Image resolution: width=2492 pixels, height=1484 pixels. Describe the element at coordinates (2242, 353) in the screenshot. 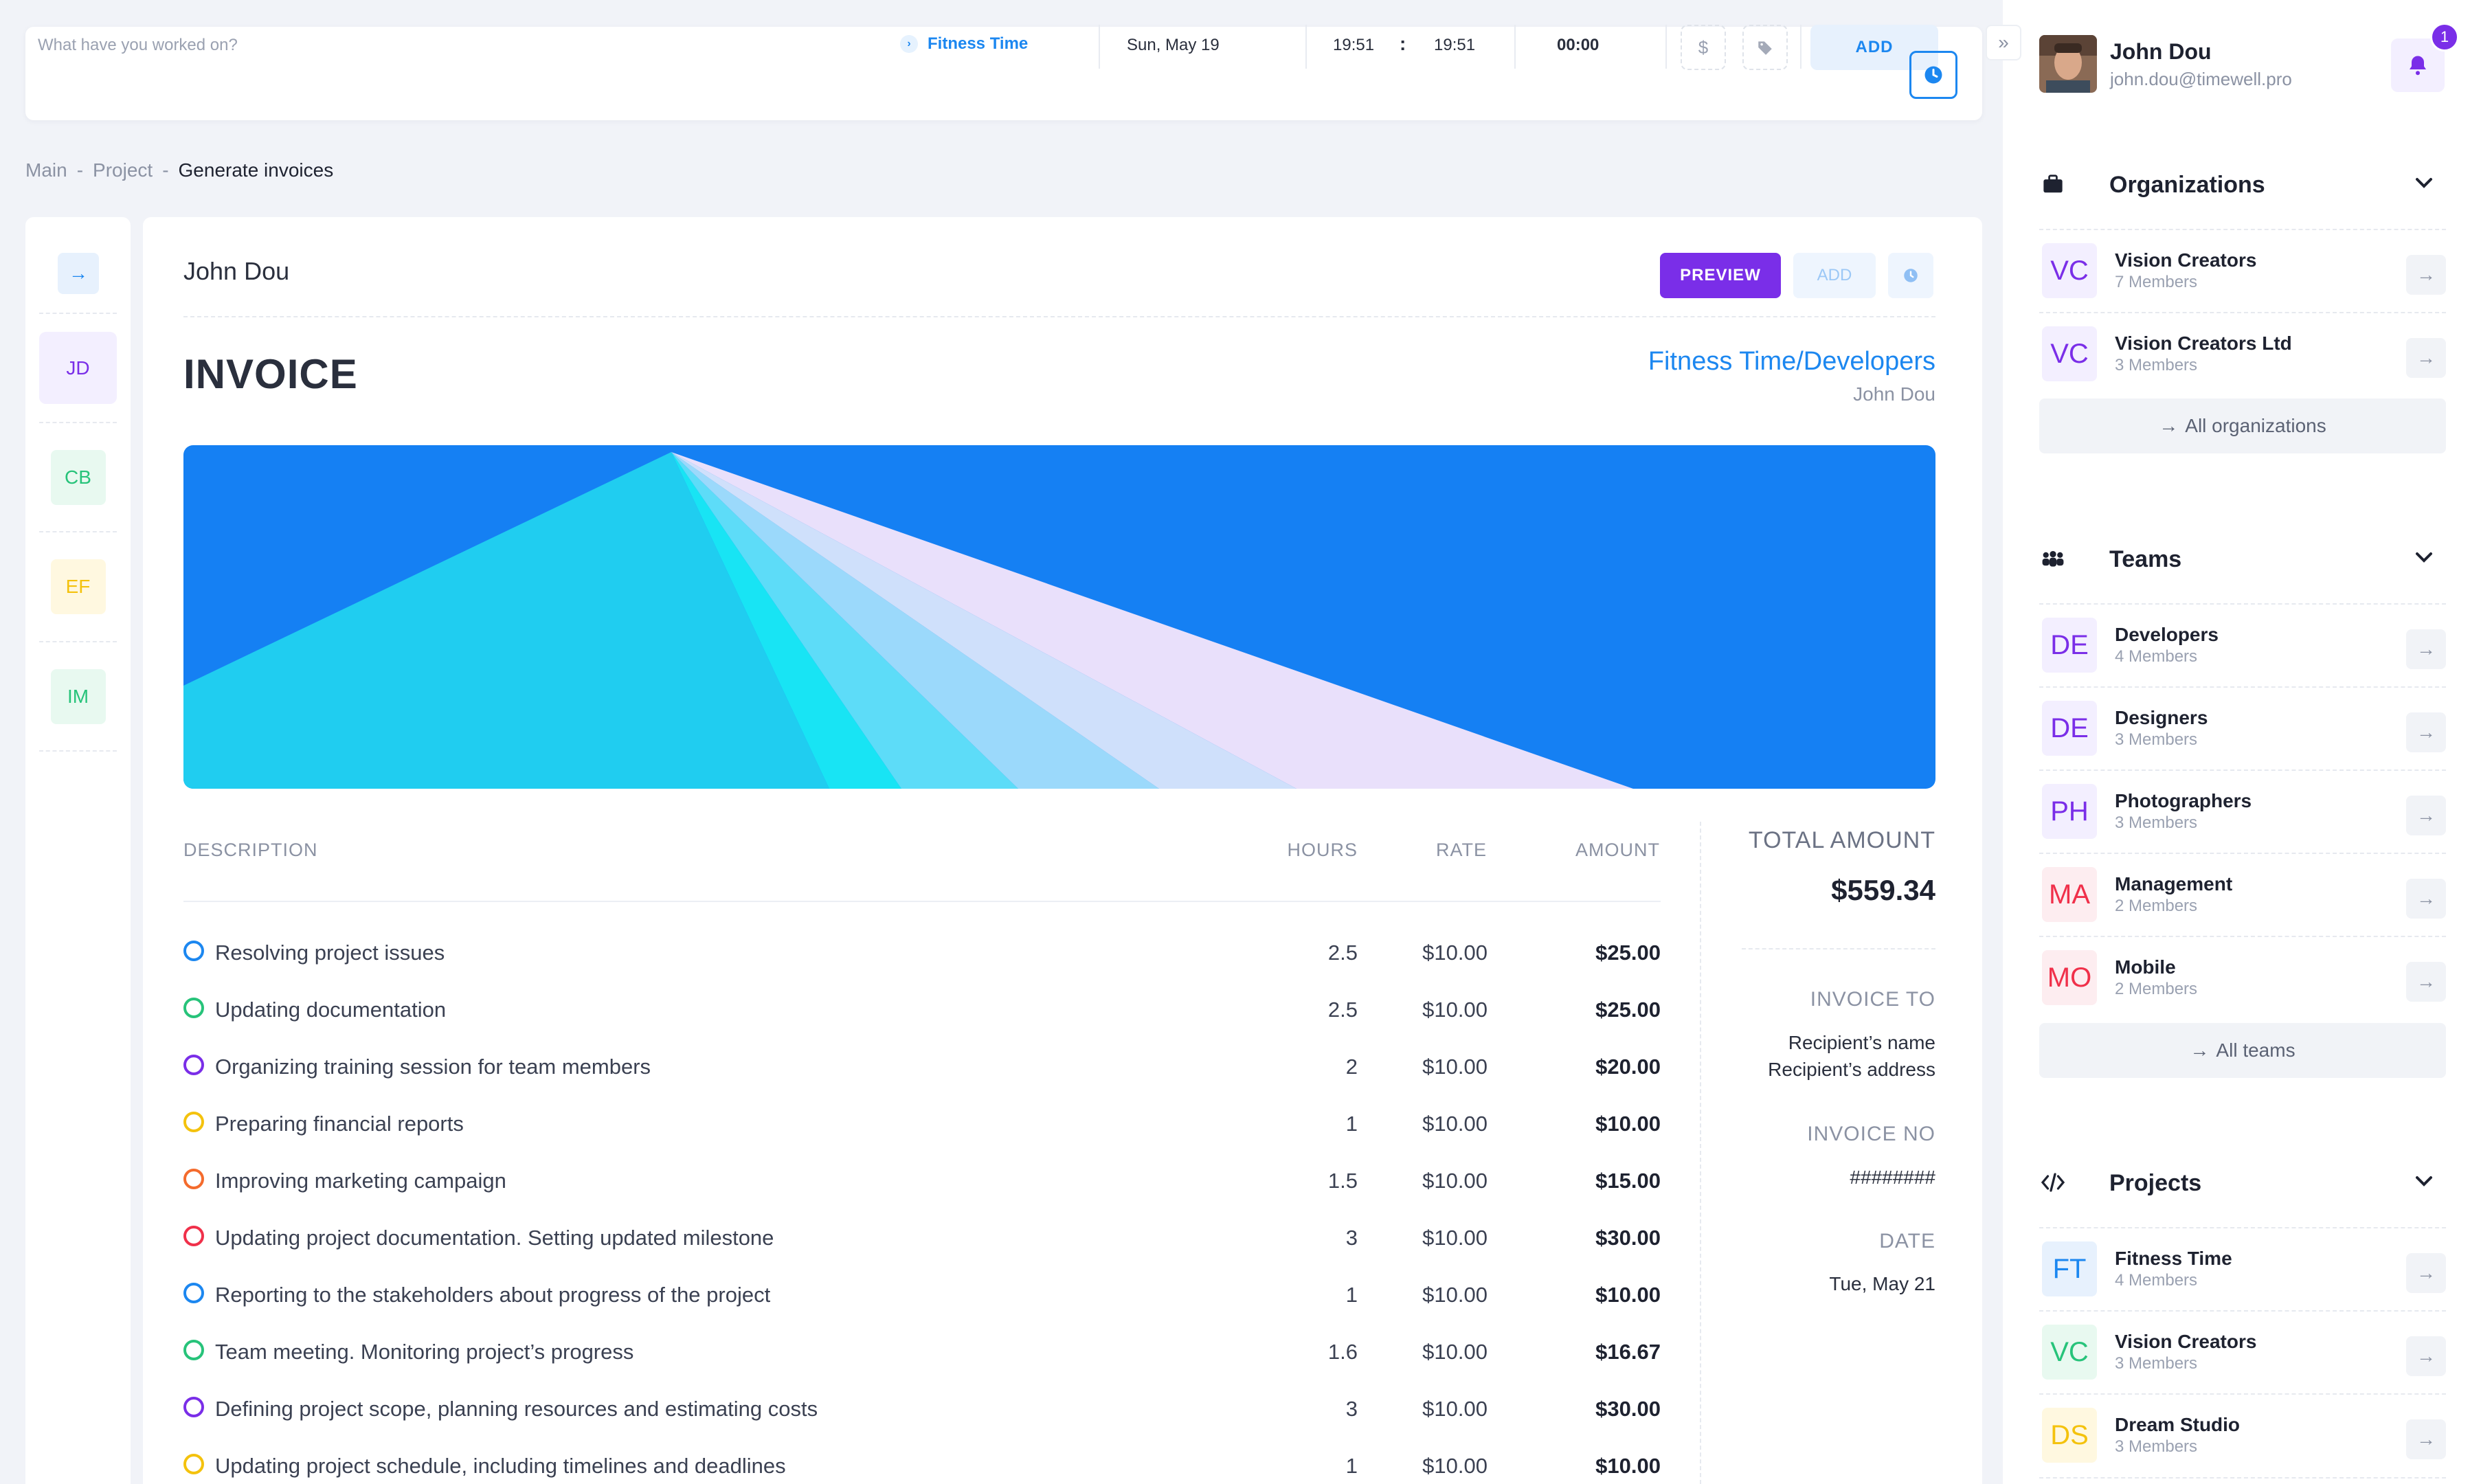

I see `organization-item: VC Vision Creators Ltd 3 Members →` at that location.